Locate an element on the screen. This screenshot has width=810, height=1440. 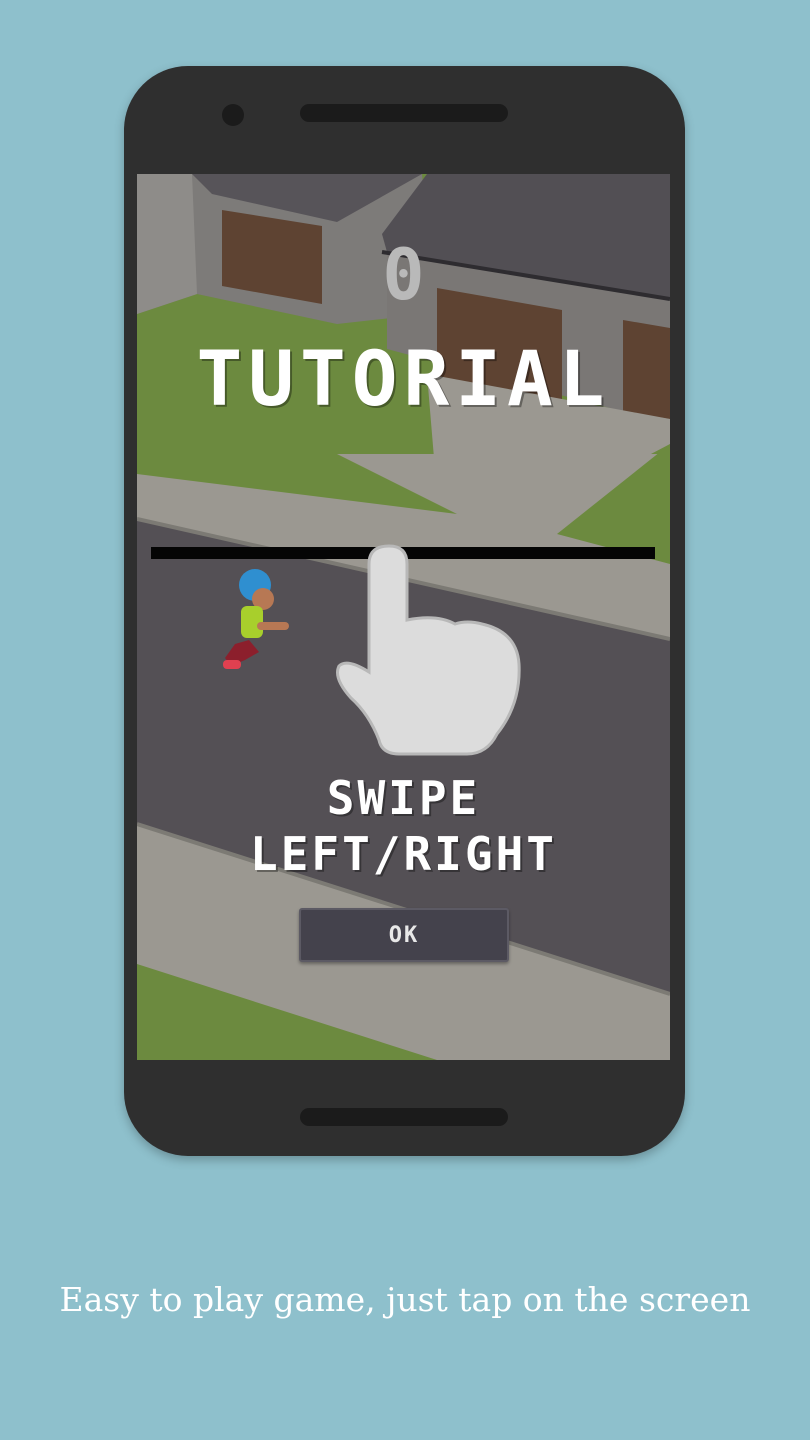
phone-home-bar is located at coordinates (404, 1117).